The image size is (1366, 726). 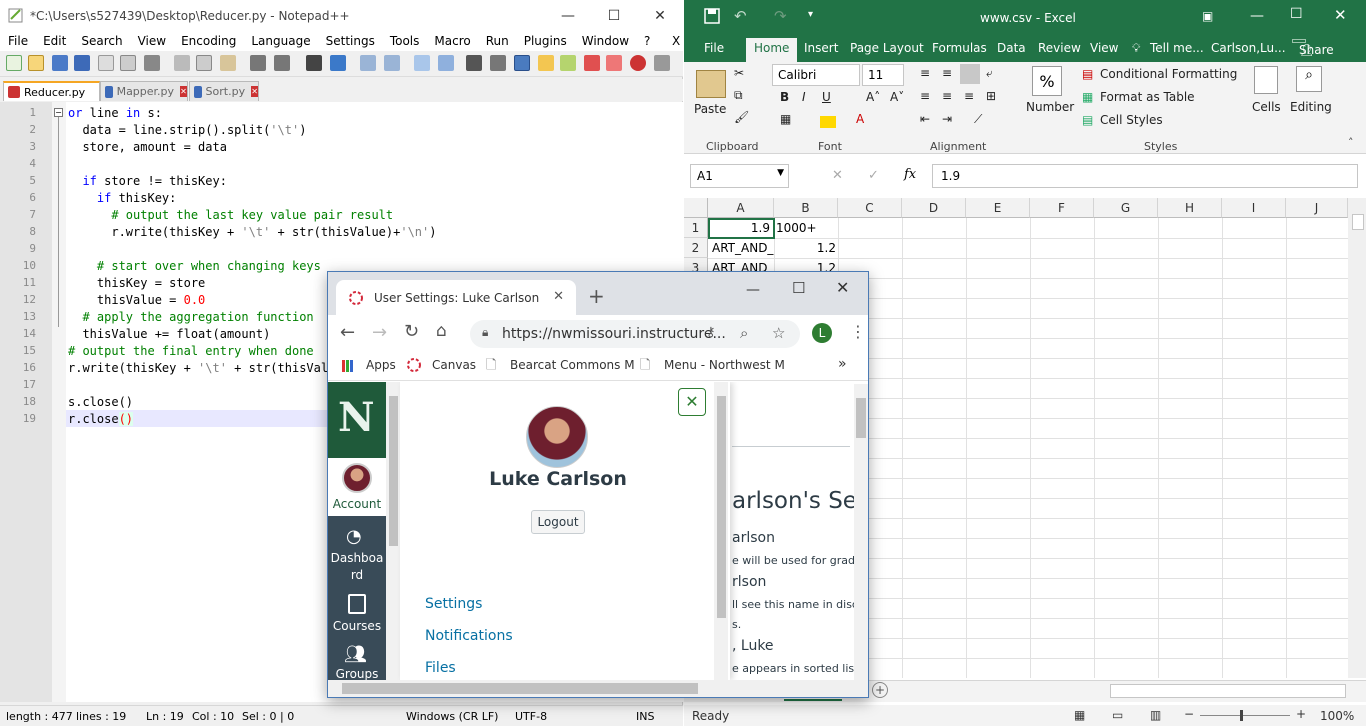 I want to click on menu-settings: Settings, so click(x=350, y=41).